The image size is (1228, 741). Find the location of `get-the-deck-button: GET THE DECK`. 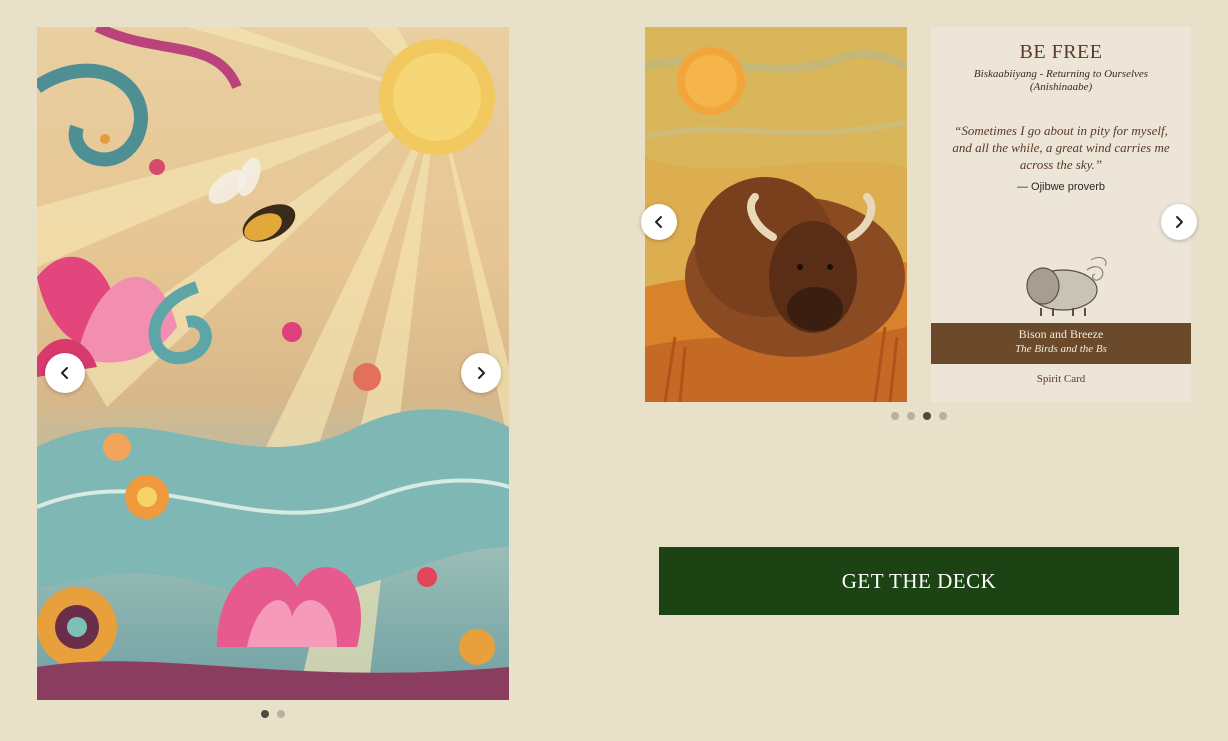

get-the-deck-button: GET THE DECK is located at coordinates (919, 581).